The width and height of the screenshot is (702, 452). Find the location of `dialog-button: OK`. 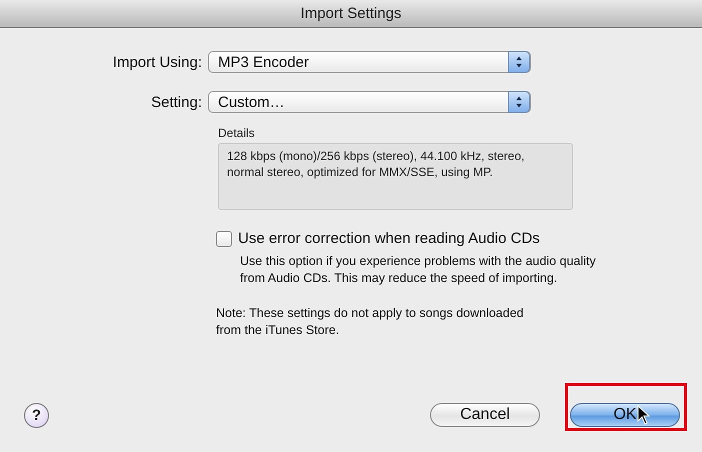

dialog-button: OK is located at coordinates (625, 415).